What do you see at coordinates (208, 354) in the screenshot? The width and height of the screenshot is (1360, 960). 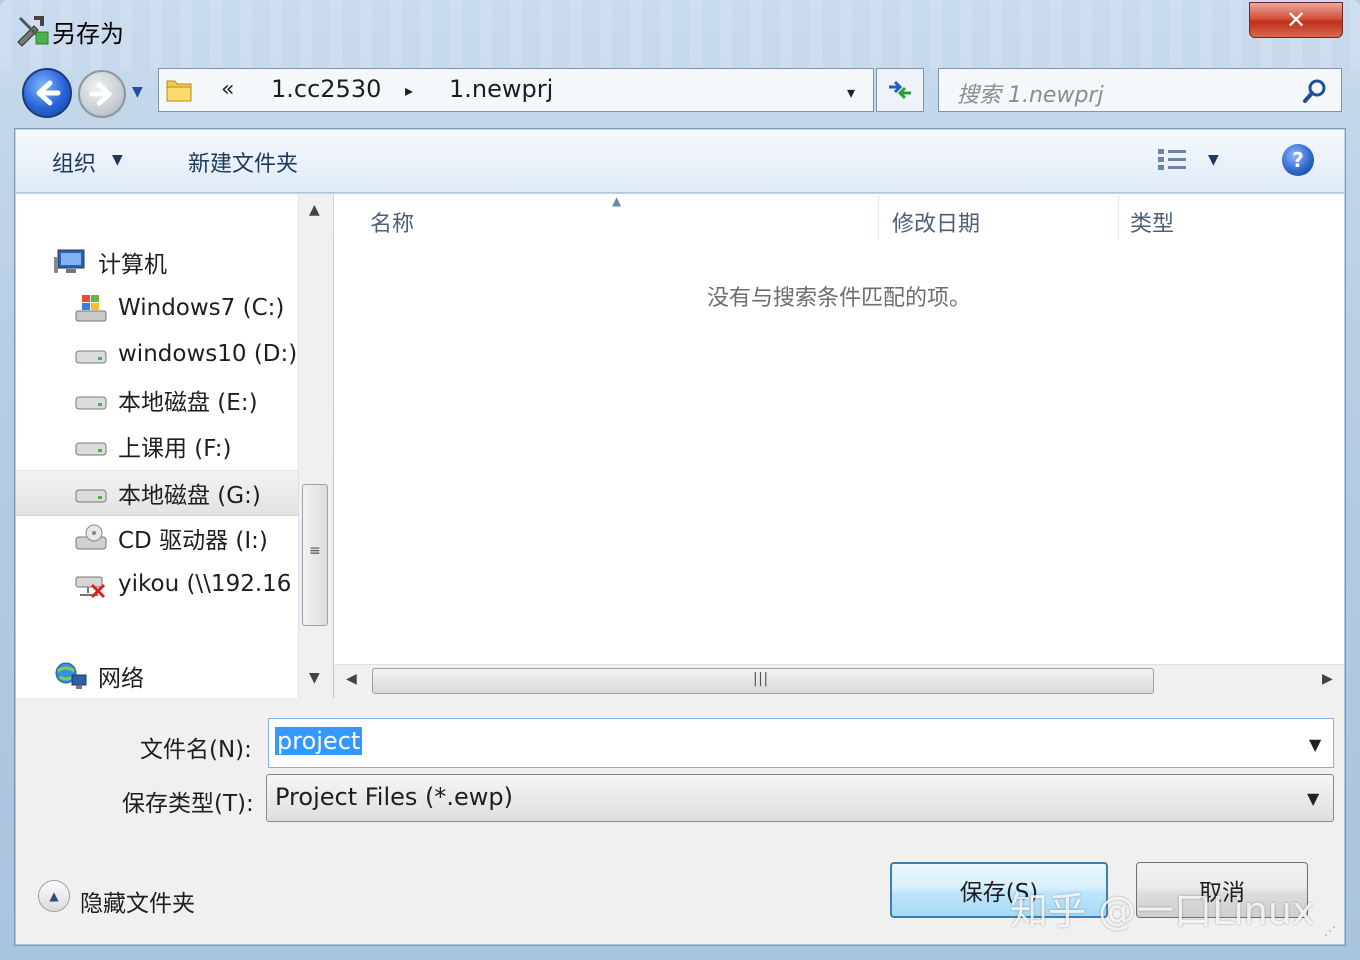 I see `nav-item-label: windows10 (D:)` at bounding box center [208, 354].